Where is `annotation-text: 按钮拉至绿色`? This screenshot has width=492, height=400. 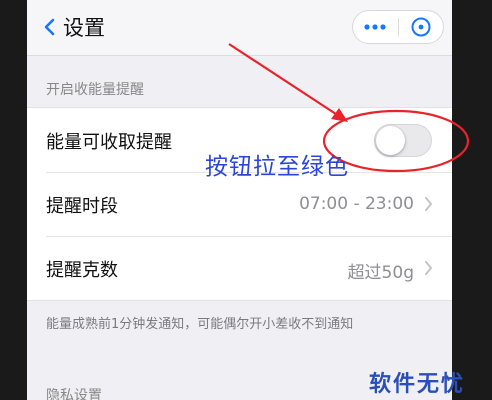
annotation-text: 按钮拉至绿色 is located at coordinates (277, 167).